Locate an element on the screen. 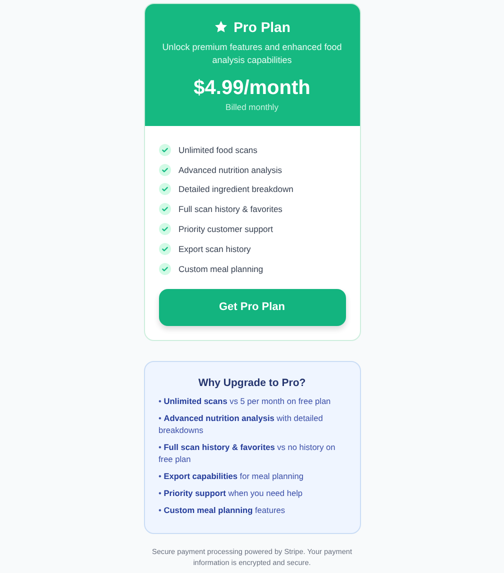 The width and height of the screenshot is (504, 573). benefit-text: • Custom meal planning features is located at coordinates (222, 510).